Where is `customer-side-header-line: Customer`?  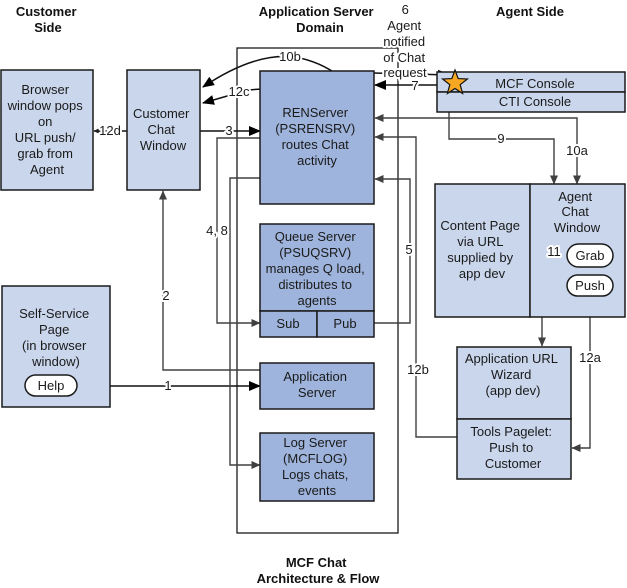 customer-side-header-line: Customer is located at coordinates (46, 11).